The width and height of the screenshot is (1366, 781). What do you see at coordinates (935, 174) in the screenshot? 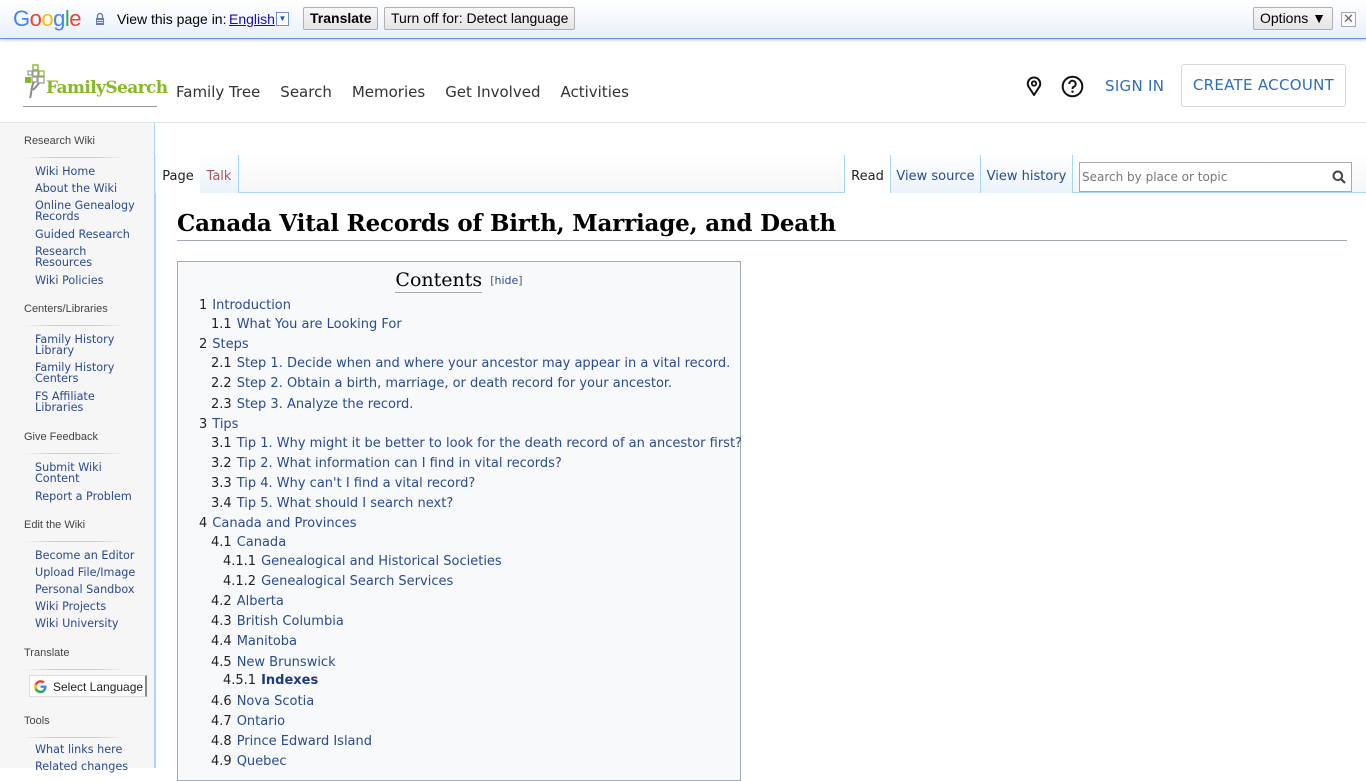
I see `tab-view-source: View source` at bounding box center [935, 174].